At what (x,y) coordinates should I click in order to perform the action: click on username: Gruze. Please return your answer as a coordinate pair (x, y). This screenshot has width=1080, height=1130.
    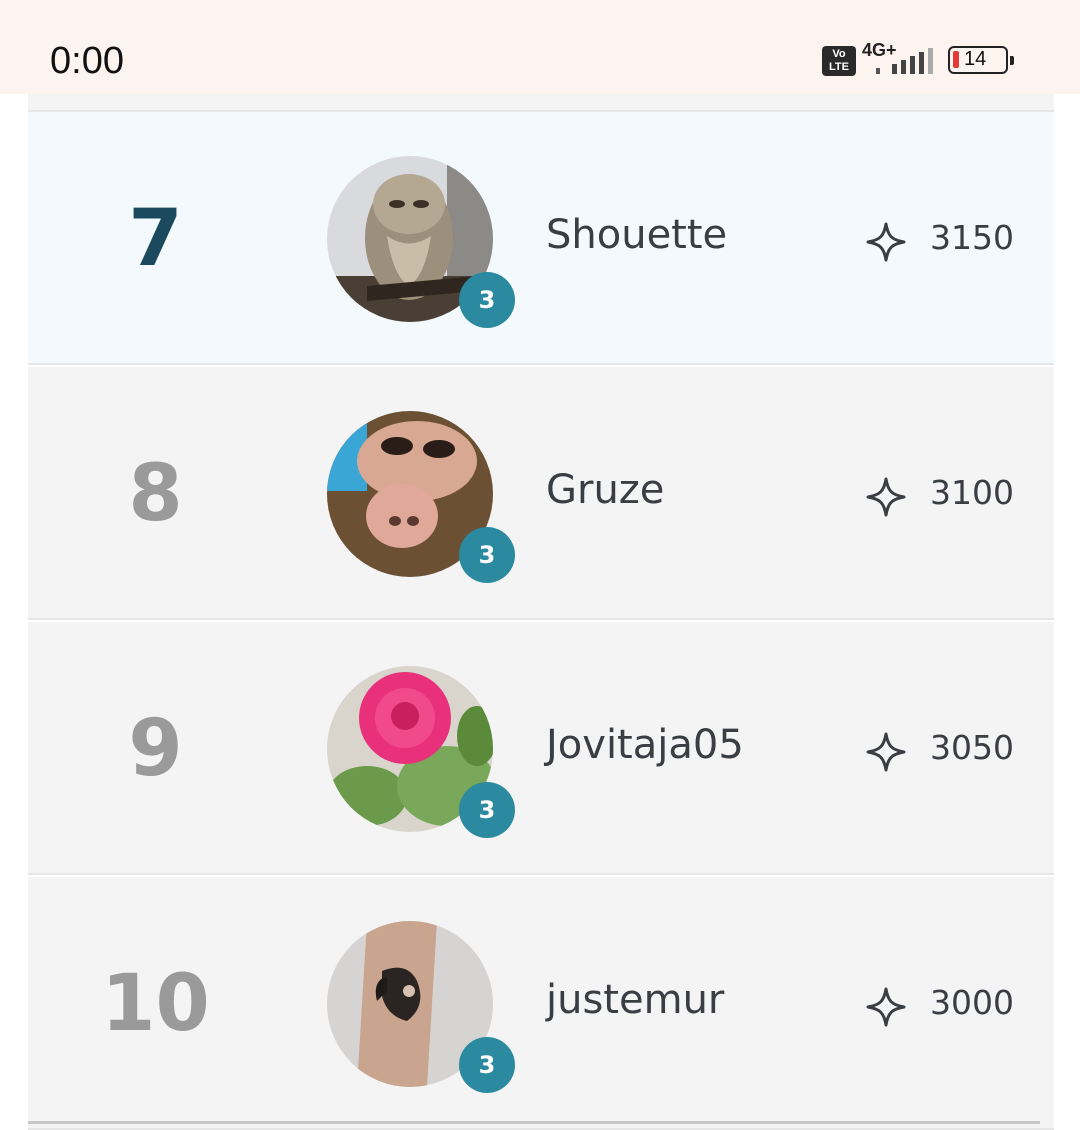
    Looking at the image, I should click on (605, 490).